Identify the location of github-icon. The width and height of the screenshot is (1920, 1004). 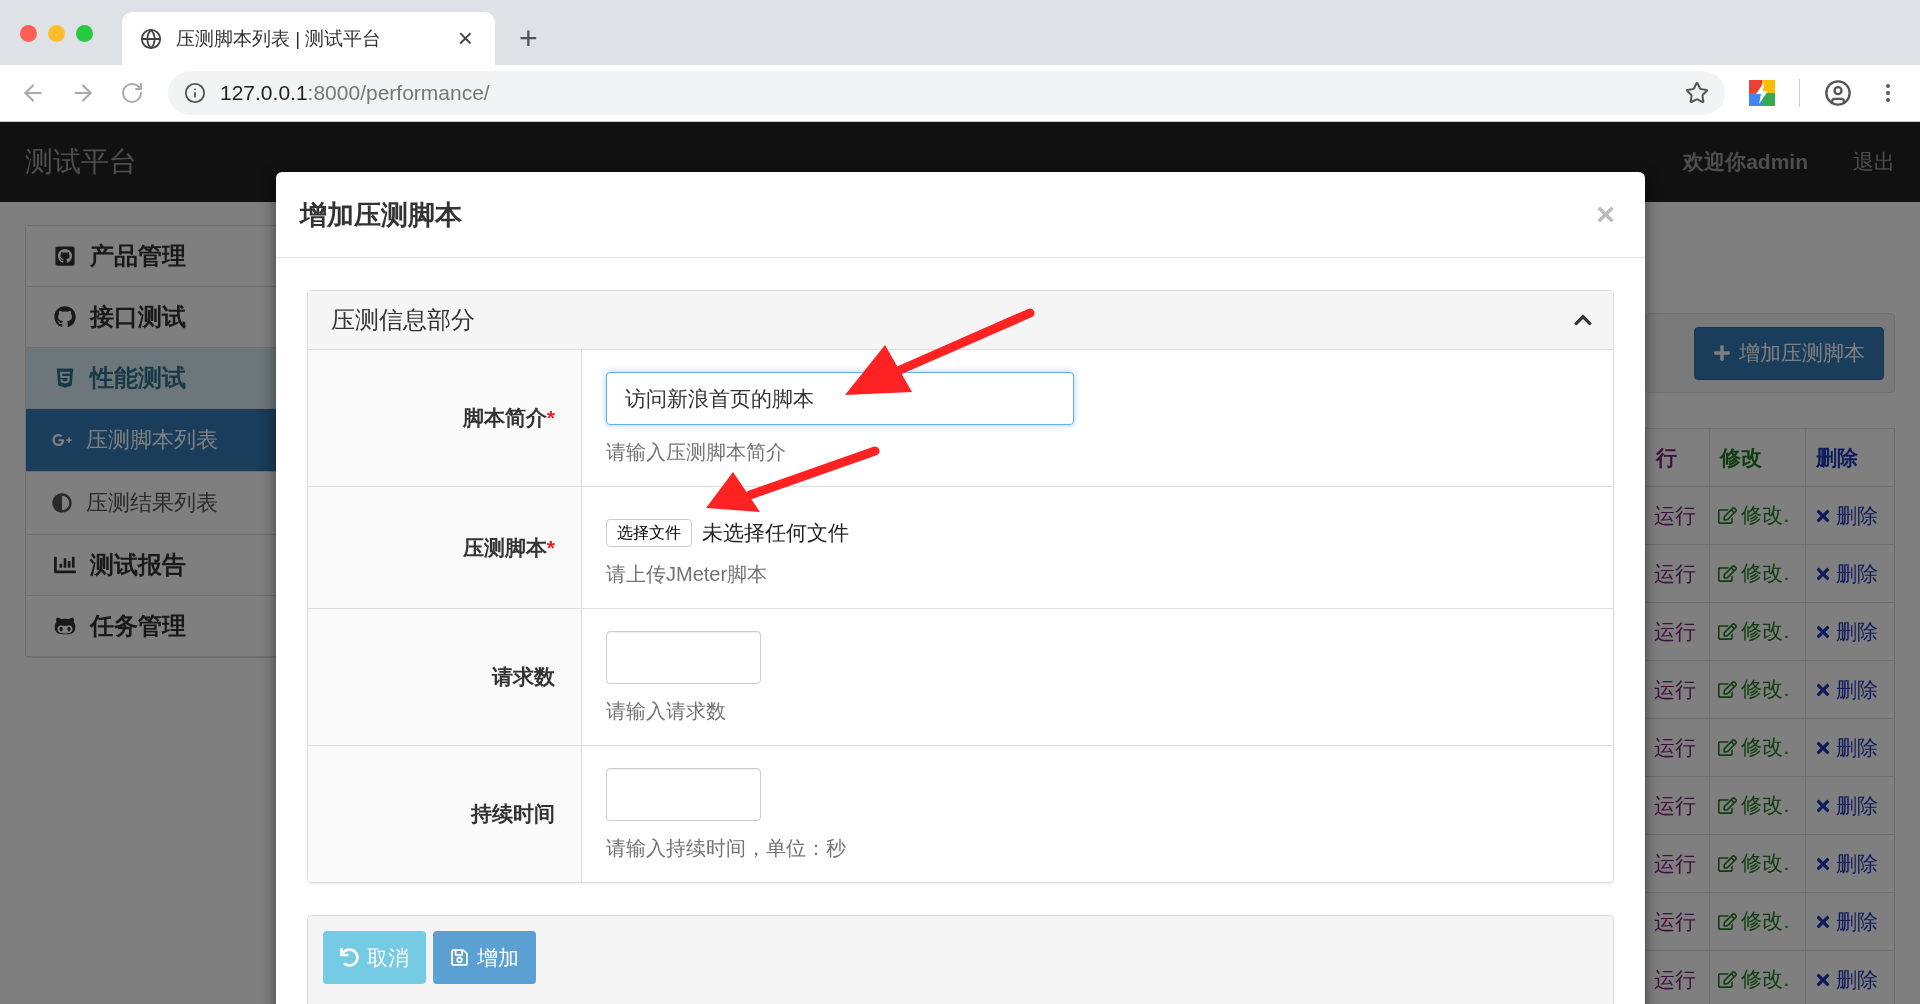
(65, 317).